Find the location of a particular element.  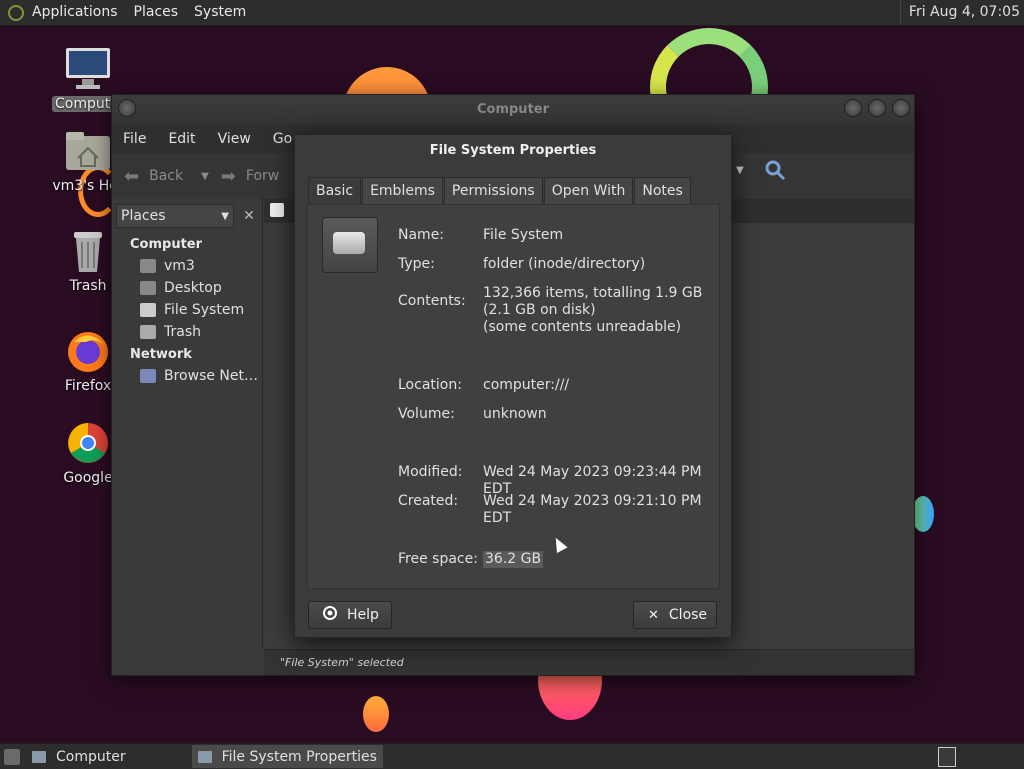

chrome-icon is located at coordinates (88, 443).